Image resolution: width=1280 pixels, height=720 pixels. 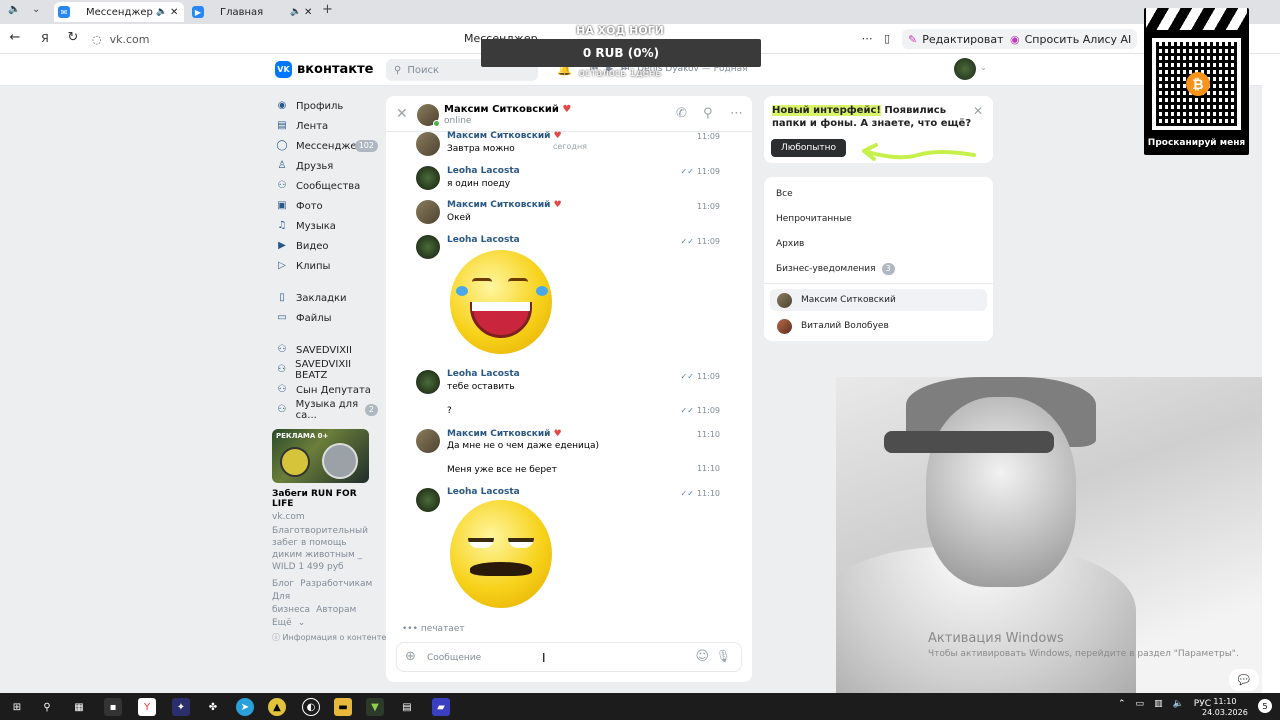 What do you see at coordinates (328, 390) in the screenshot?
I see `sidebar-group-2: ⚇ Сын Депутата` at bounding box center [328, 390].